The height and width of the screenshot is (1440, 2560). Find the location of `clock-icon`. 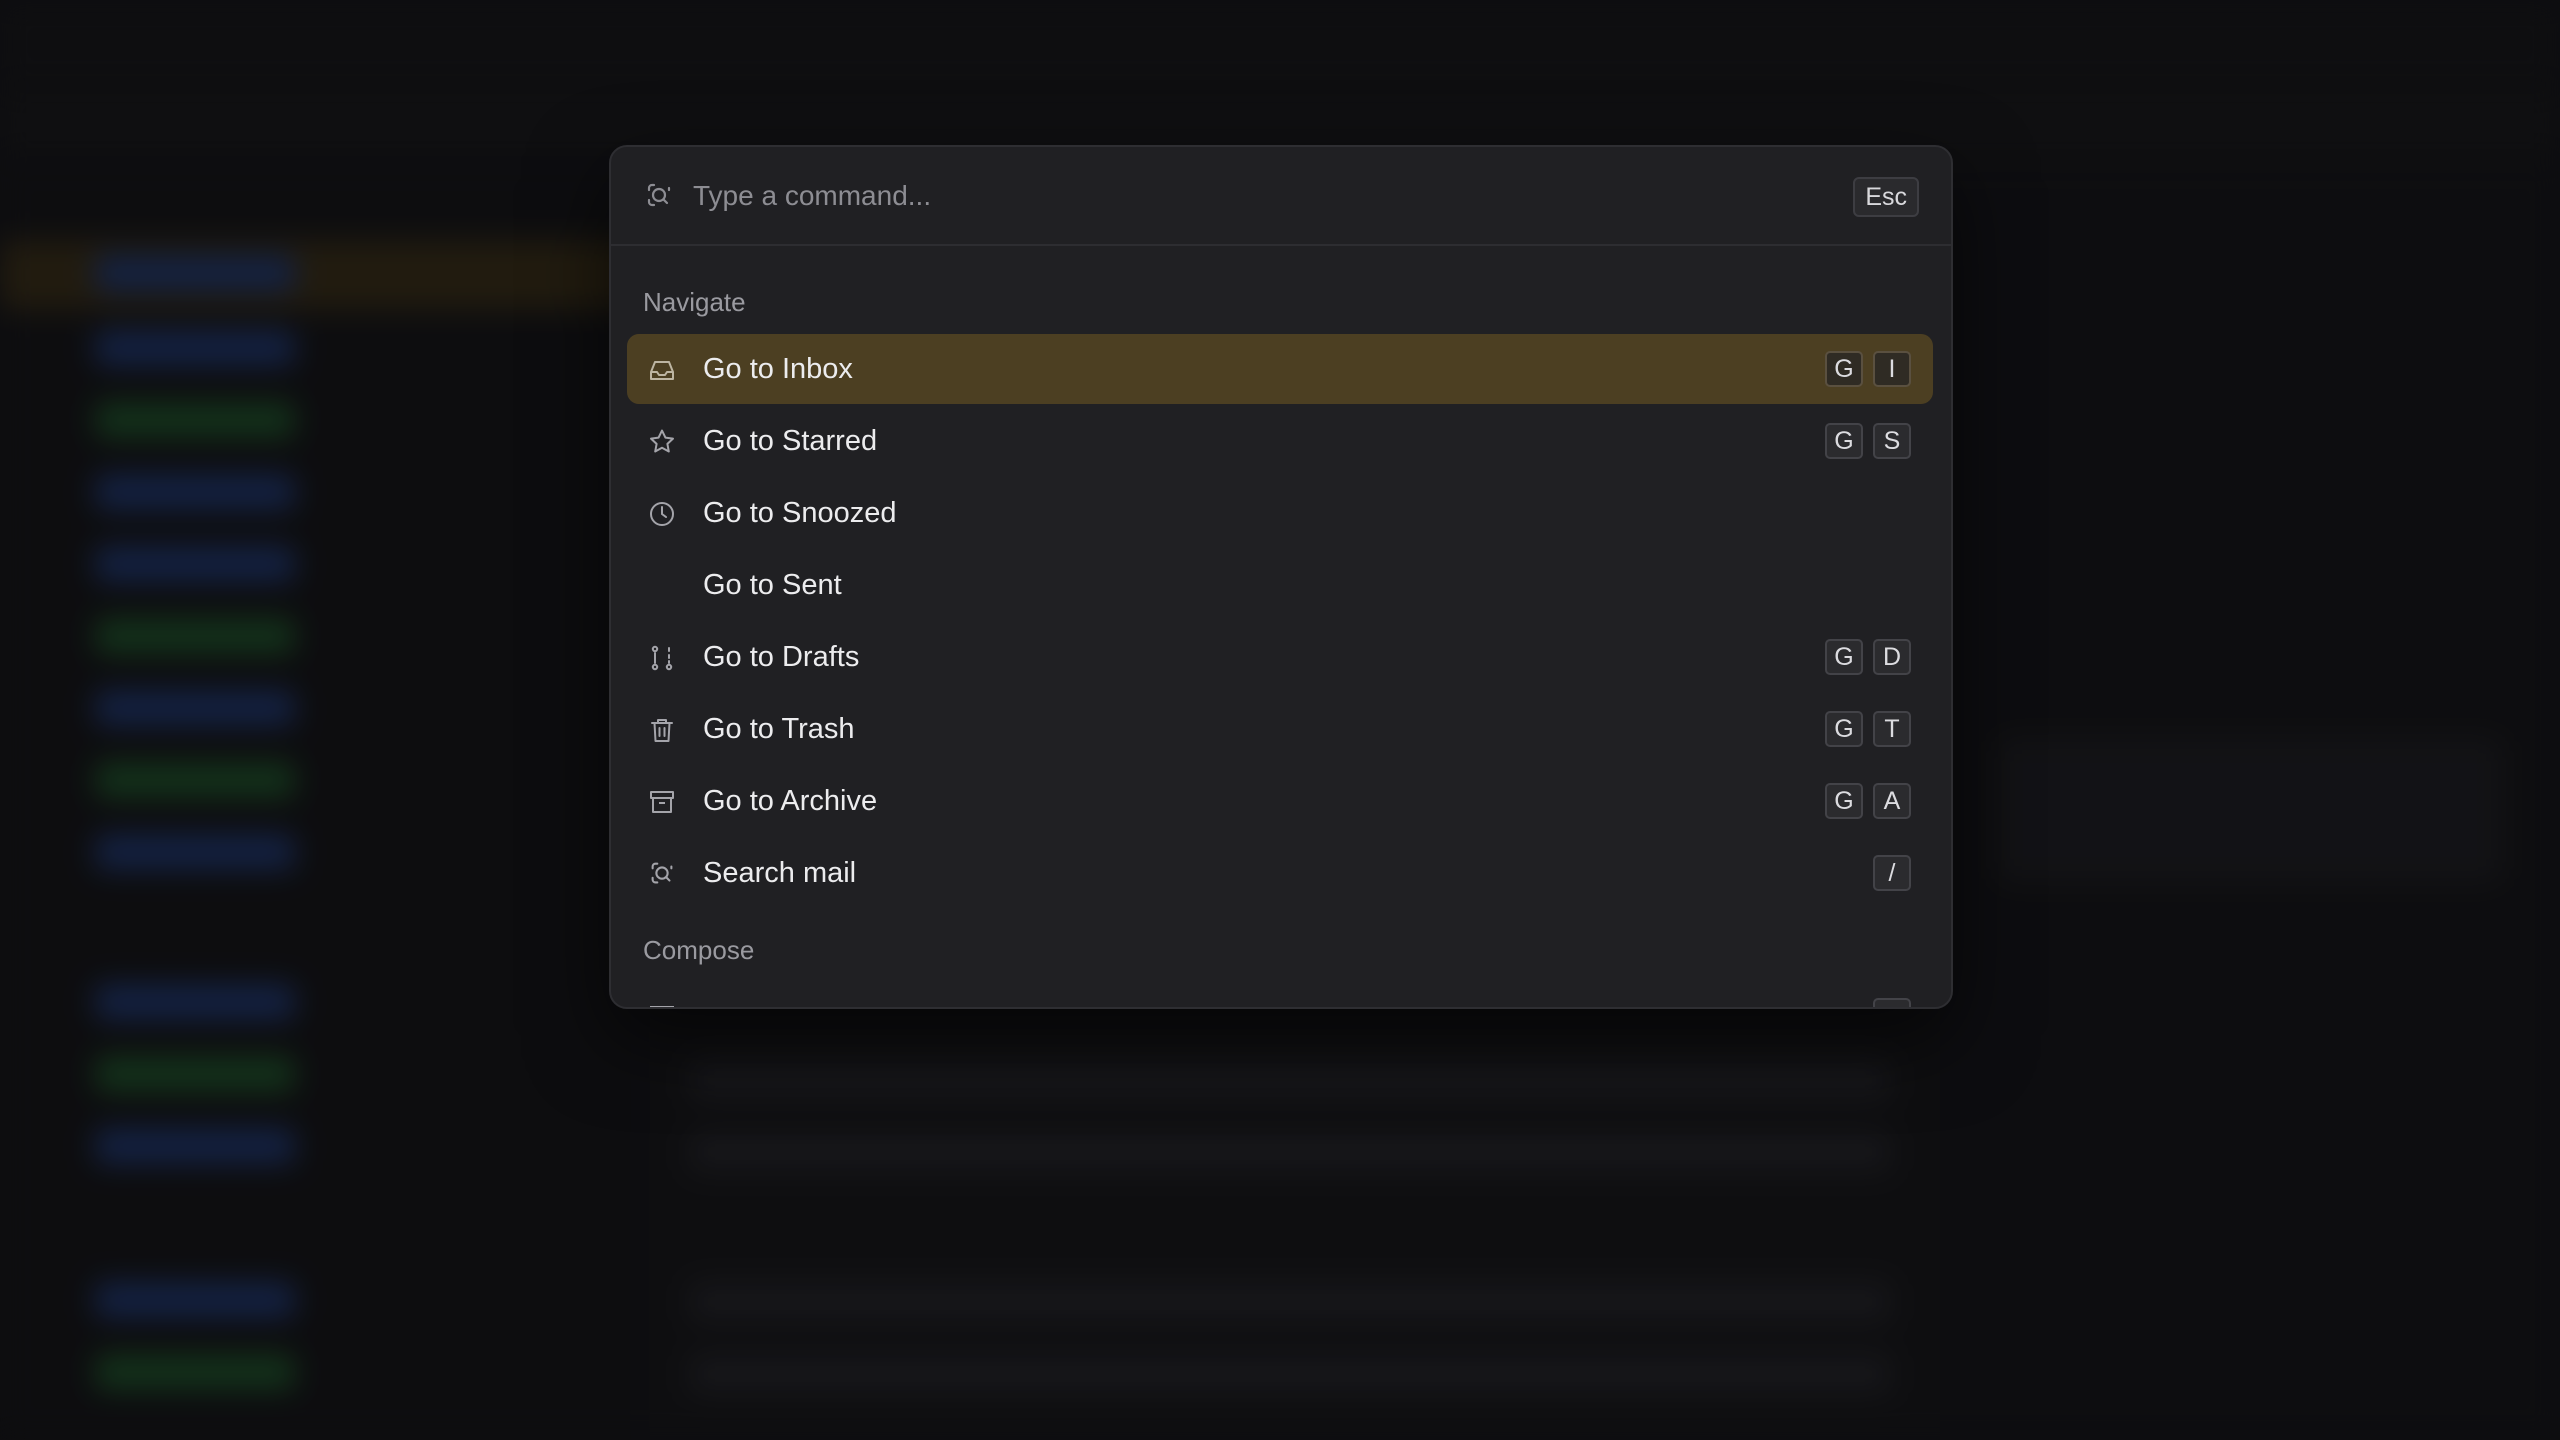

clock-icon is located at coordinates (662, 514).